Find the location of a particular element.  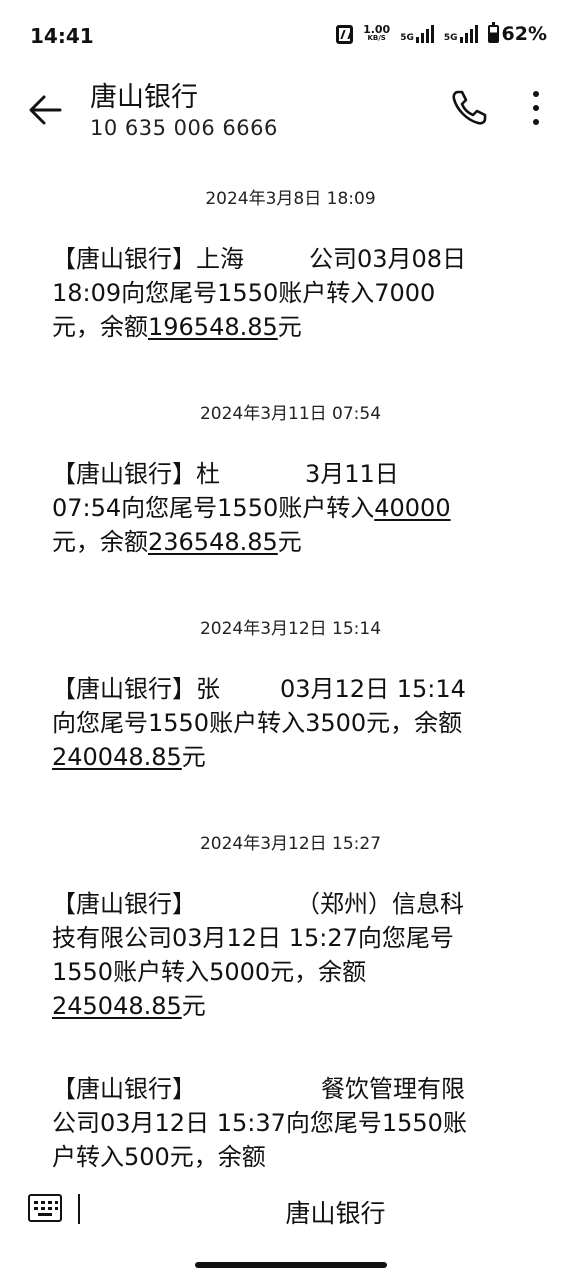

message-timestamp: 2024年3月11日 07:54 is located at coordinates (290, 414).